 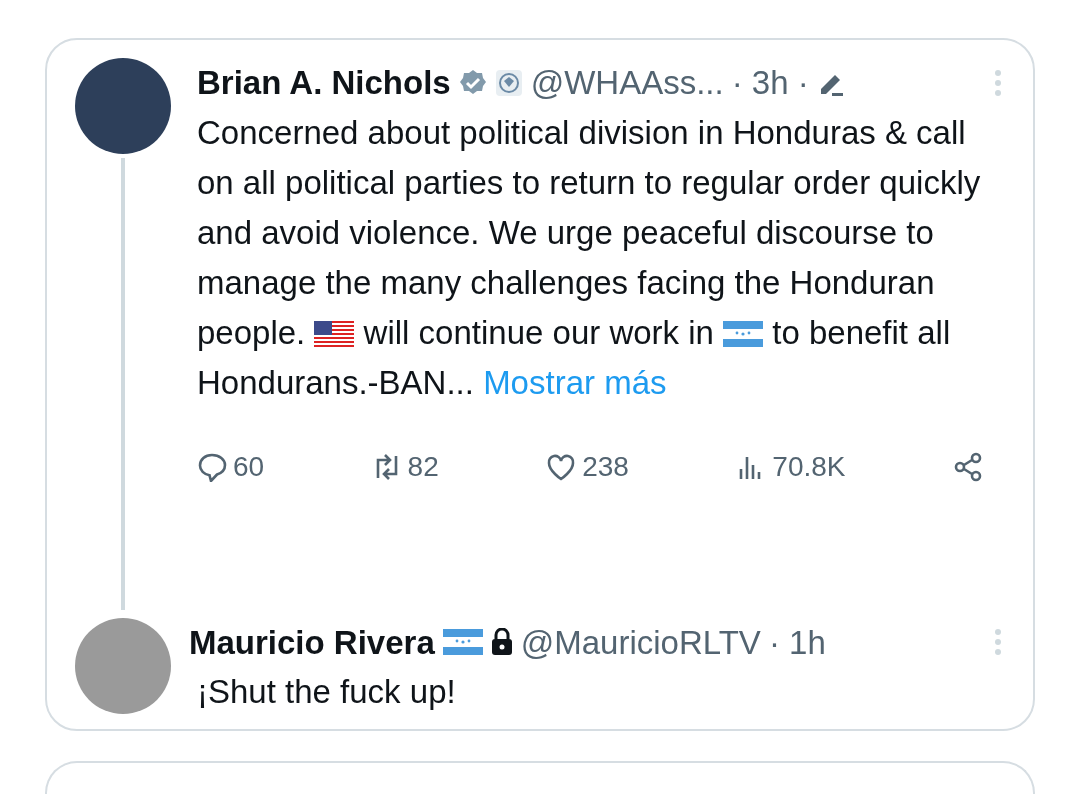 I want to click on timestamp: · 1h, so click(x=797, y=642).